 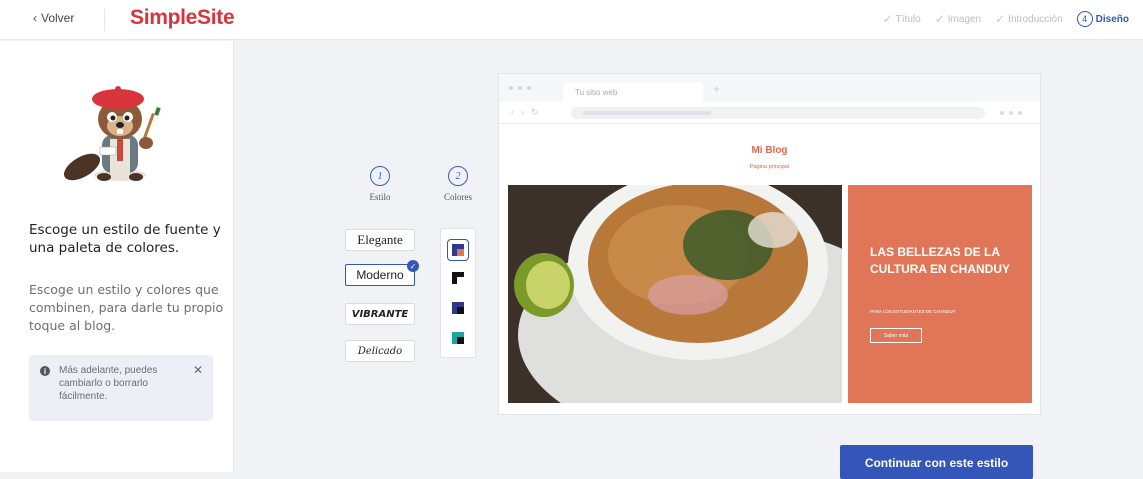 What do you see at coordinates (458, 197) in the screenshot?
I see `colors-label: Colores` at bounding box center [458, 197].